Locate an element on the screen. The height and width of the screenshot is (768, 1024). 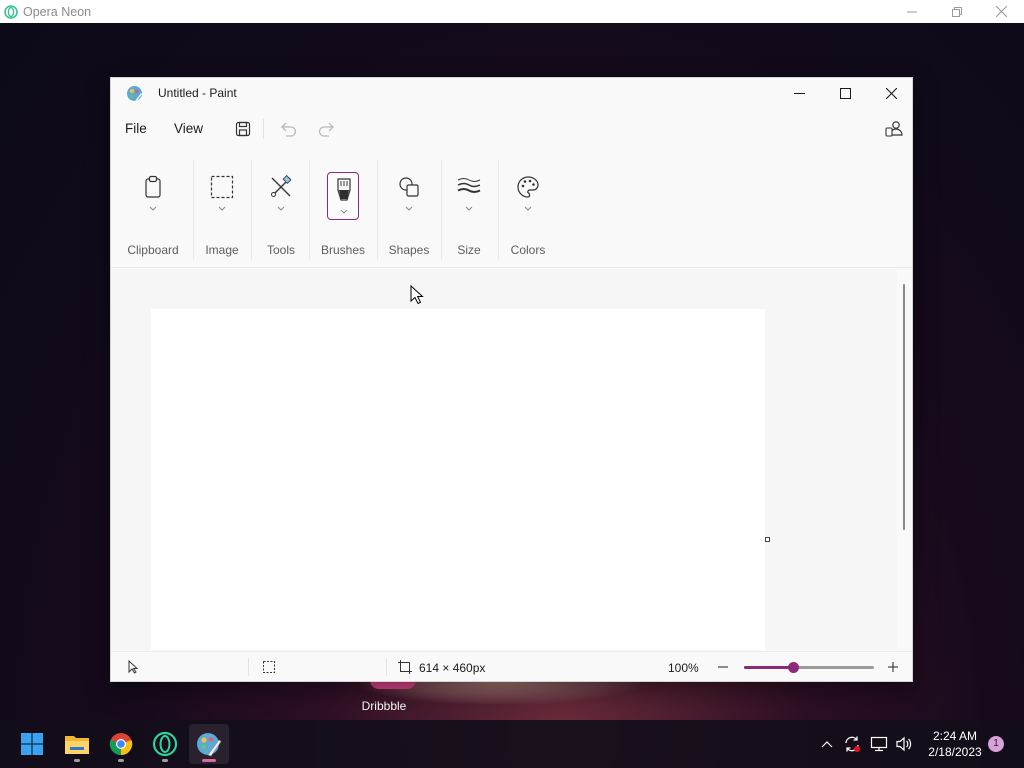
redo-button is located at coordinates (327, 129).